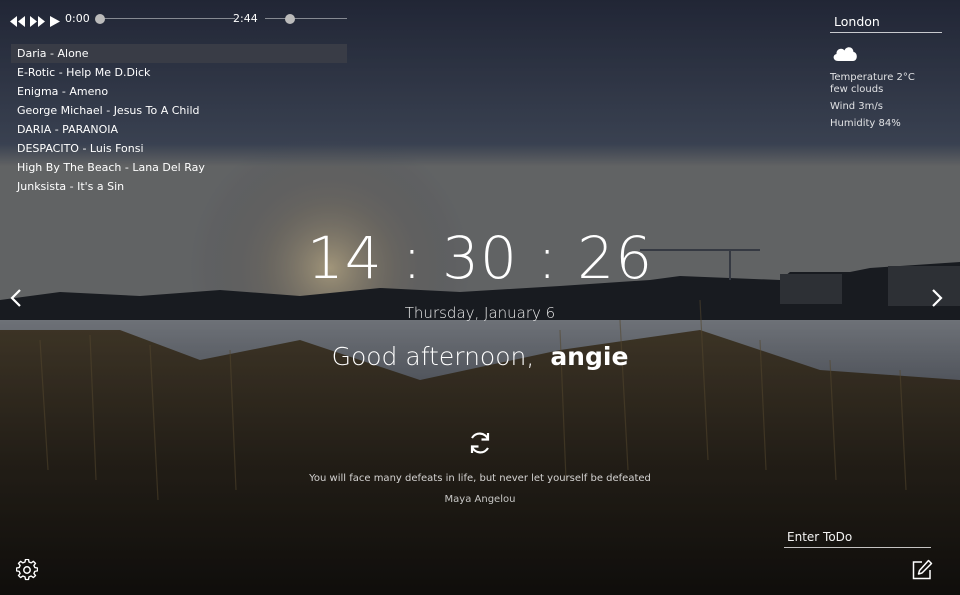  Describe the element at coordinates (179, 148) in the screenshot. I see `playlist-item: DESPACITO - Luis Fonsi` at that location.